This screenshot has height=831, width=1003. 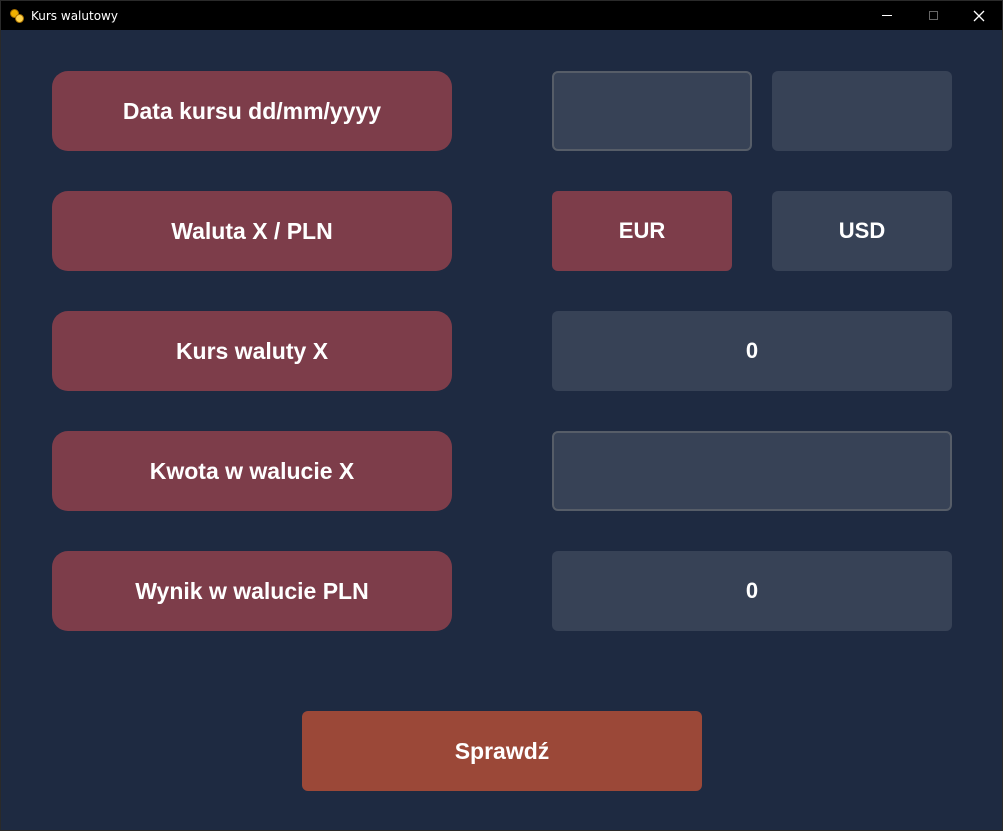 What do you see at coordinates (252, 231) in the screenshot?
I see `currency-label: Waluta X / PLN` at bounding box center [252, 231].